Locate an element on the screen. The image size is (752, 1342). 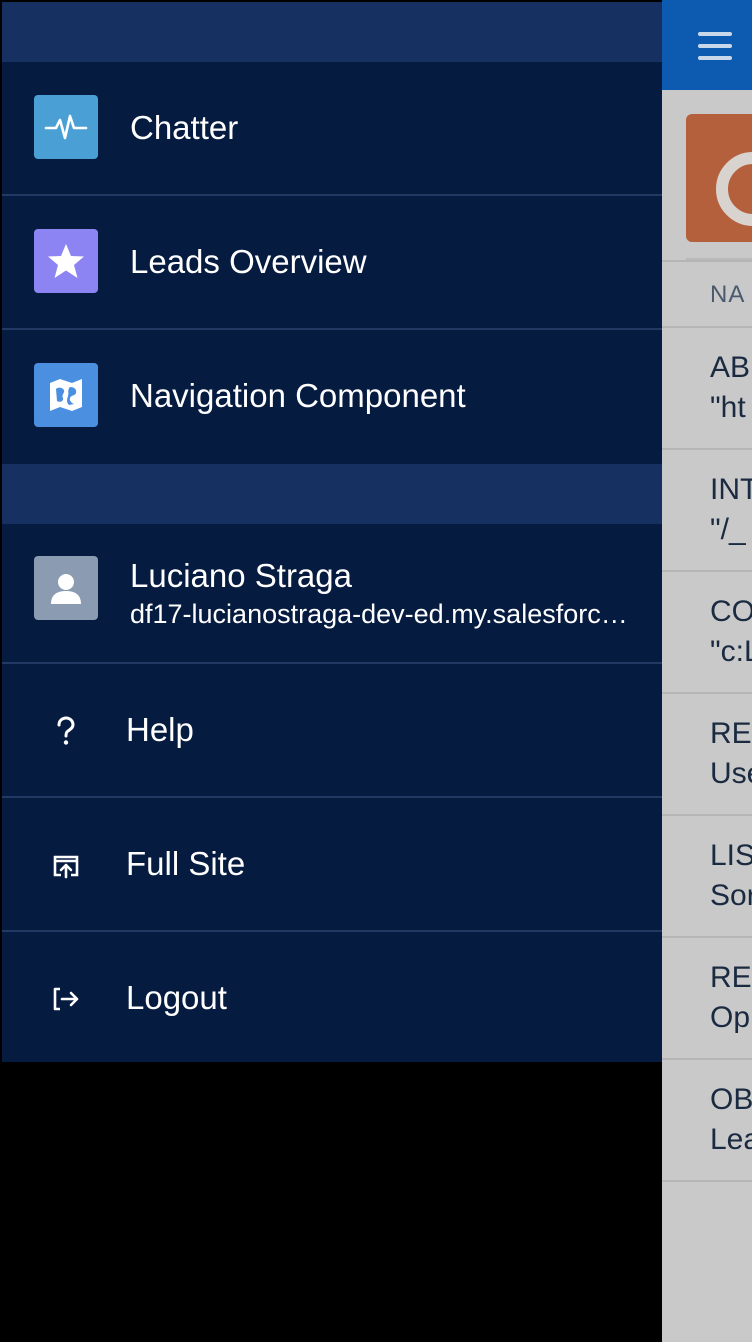
list-item: INT "/_ is located at coordinates (707, 511).